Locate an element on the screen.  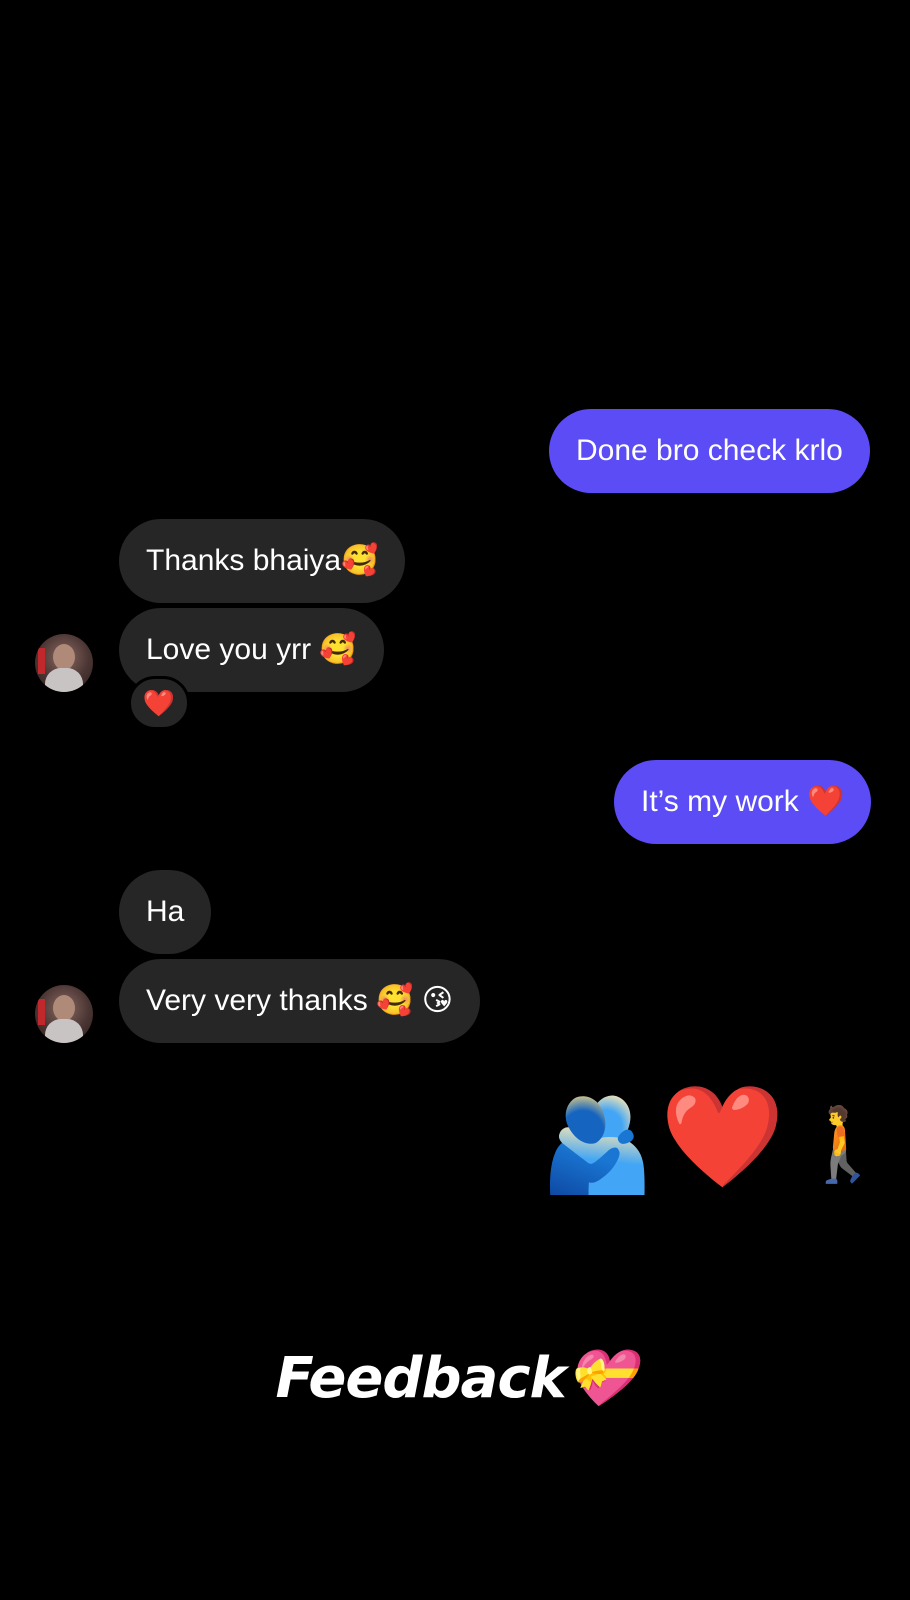
message-text: Ha is located at coordinates (165, 911).